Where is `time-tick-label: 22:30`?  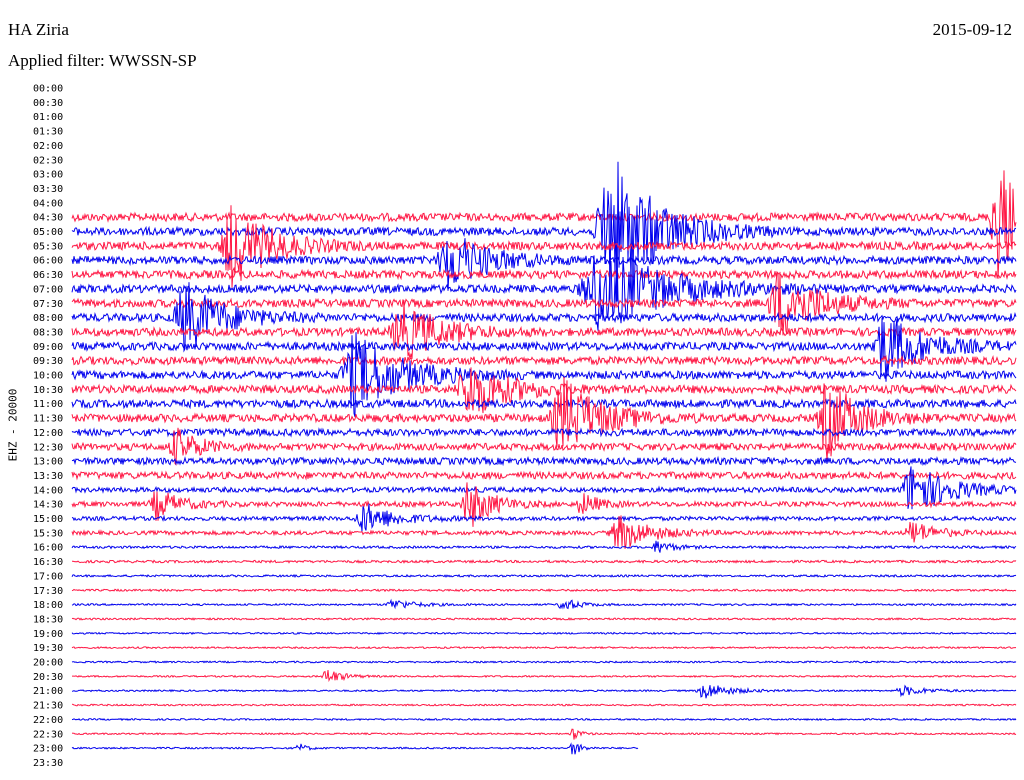
time-tick-label: 22:30 is located at coordinates (48, 734).